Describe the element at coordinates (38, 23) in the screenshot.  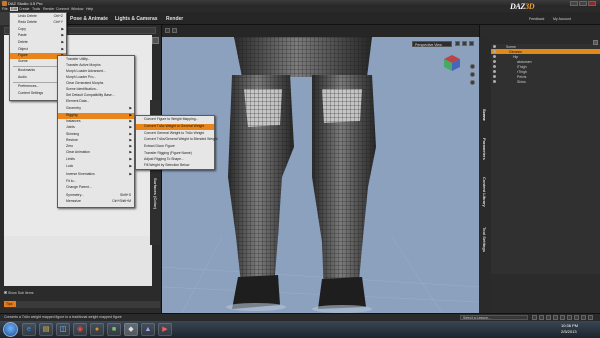
I see `menu-item-redo: Redo Delete Ctrl+Y` at that location.